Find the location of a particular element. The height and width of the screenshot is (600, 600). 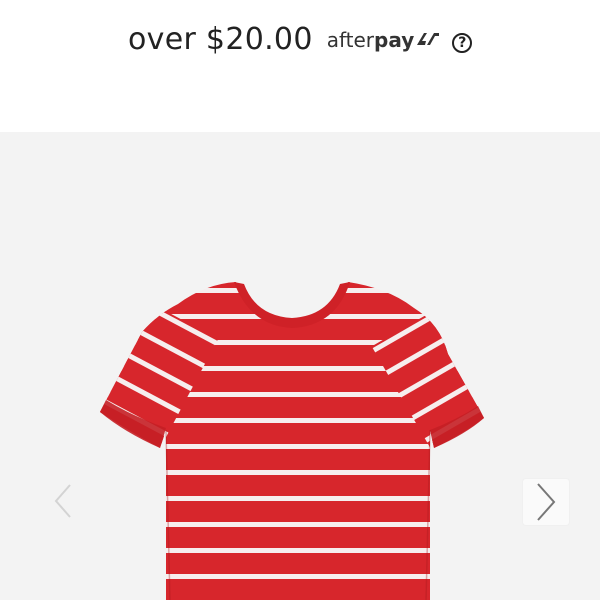

afterpay-logo-after: after is located at coordinates (350, 40).